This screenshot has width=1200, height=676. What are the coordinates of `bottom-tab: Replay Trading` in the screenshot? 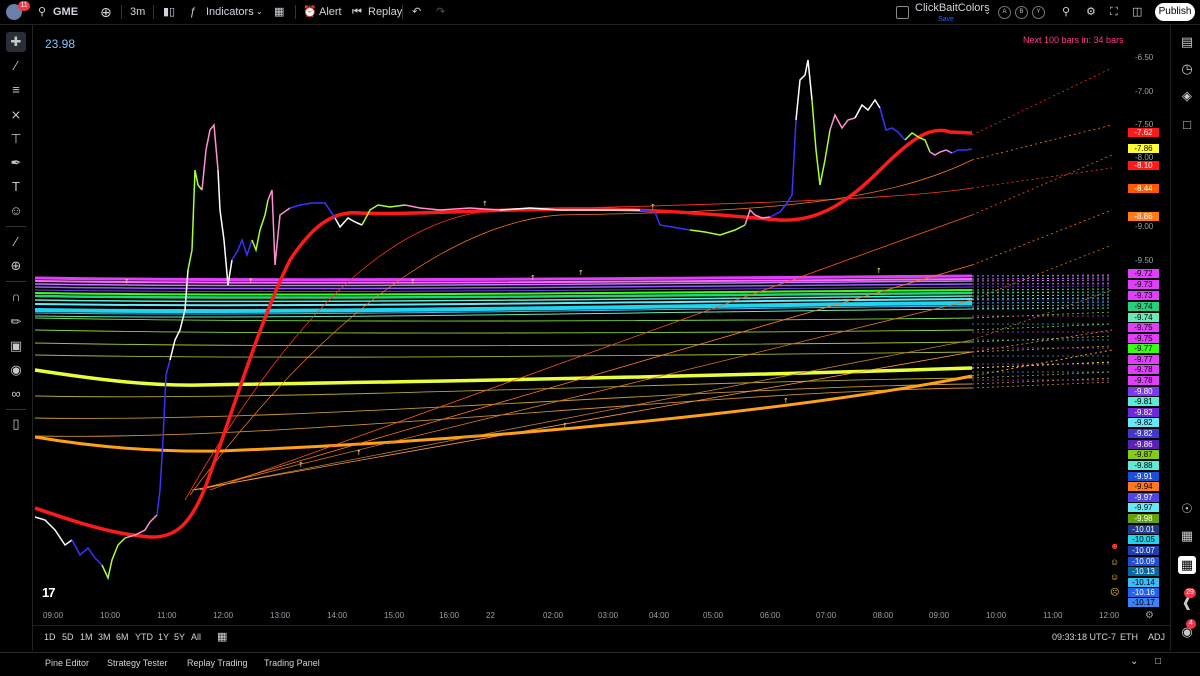 It's located at (217, 663).